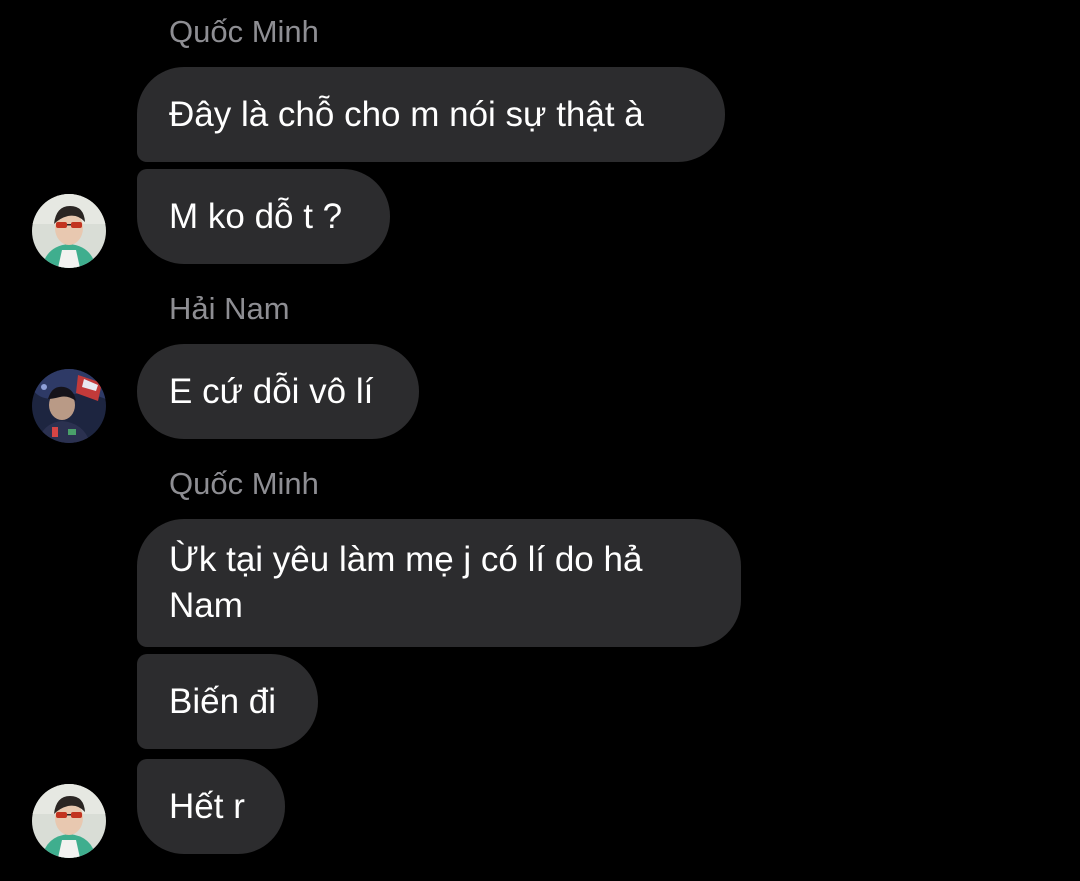  Describe the element at coordinates (406, 114) in the screenshot. I see `message-text: Đây là chỗ cho m nói sự thật à` at that location.